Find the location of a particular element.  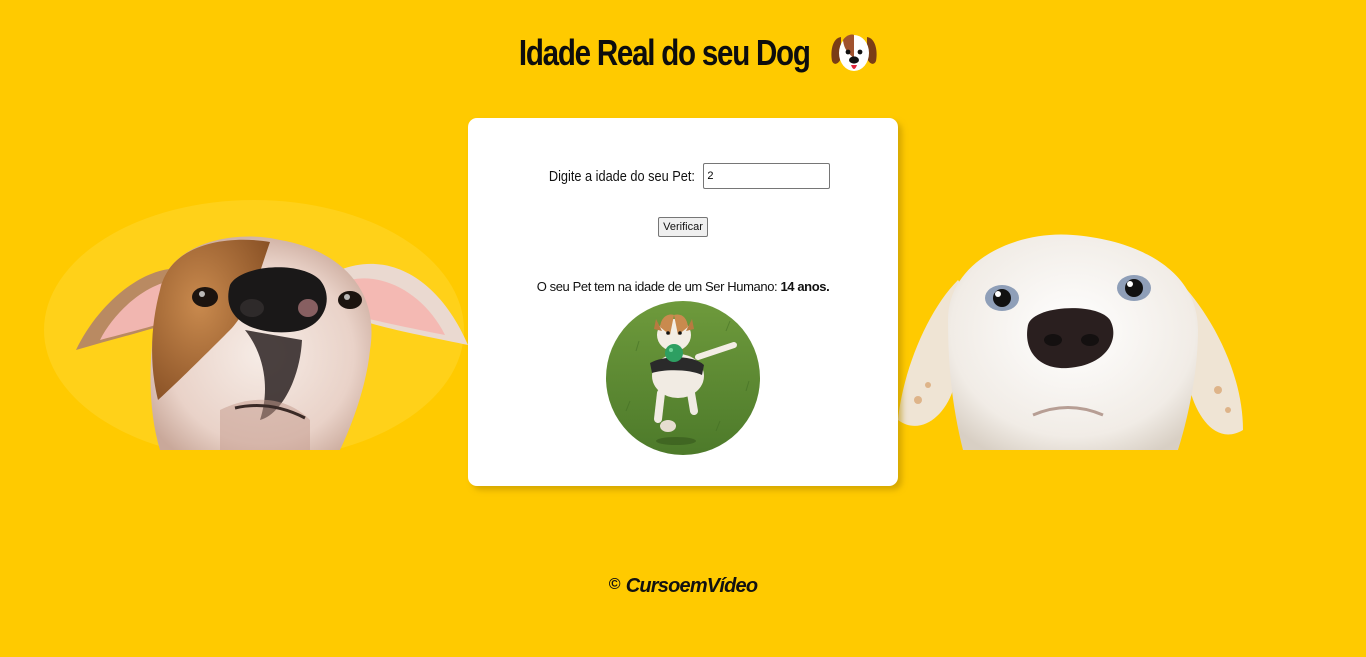

footer-brand: CursoemVídeo is located at coordinates (691, 586).